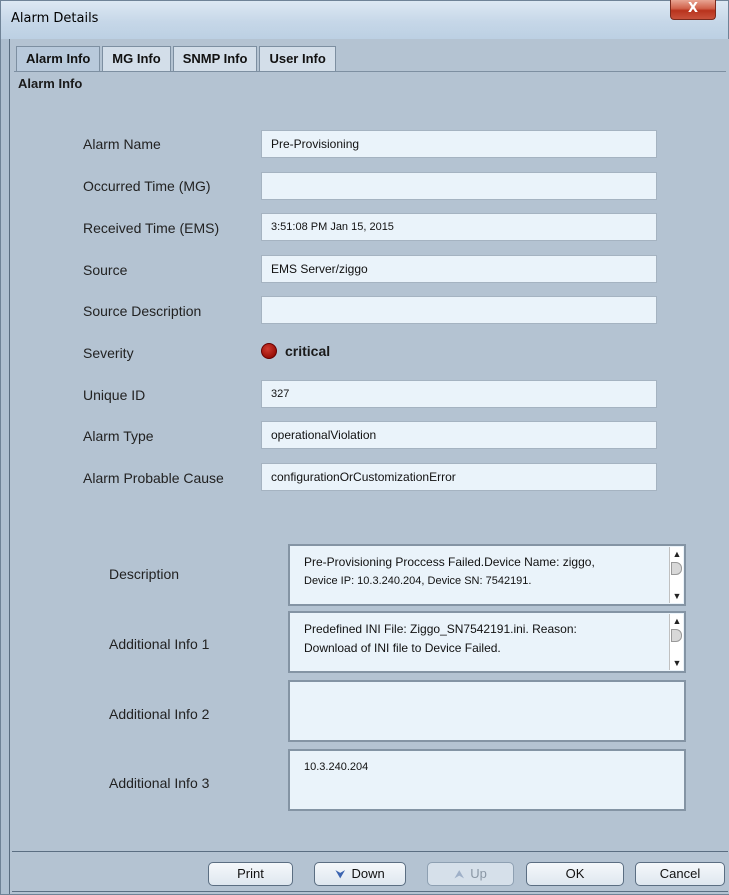 The height and width of the screenshot is (895, 729). I want to click on severity-indicator: critical, so click(295, 351).